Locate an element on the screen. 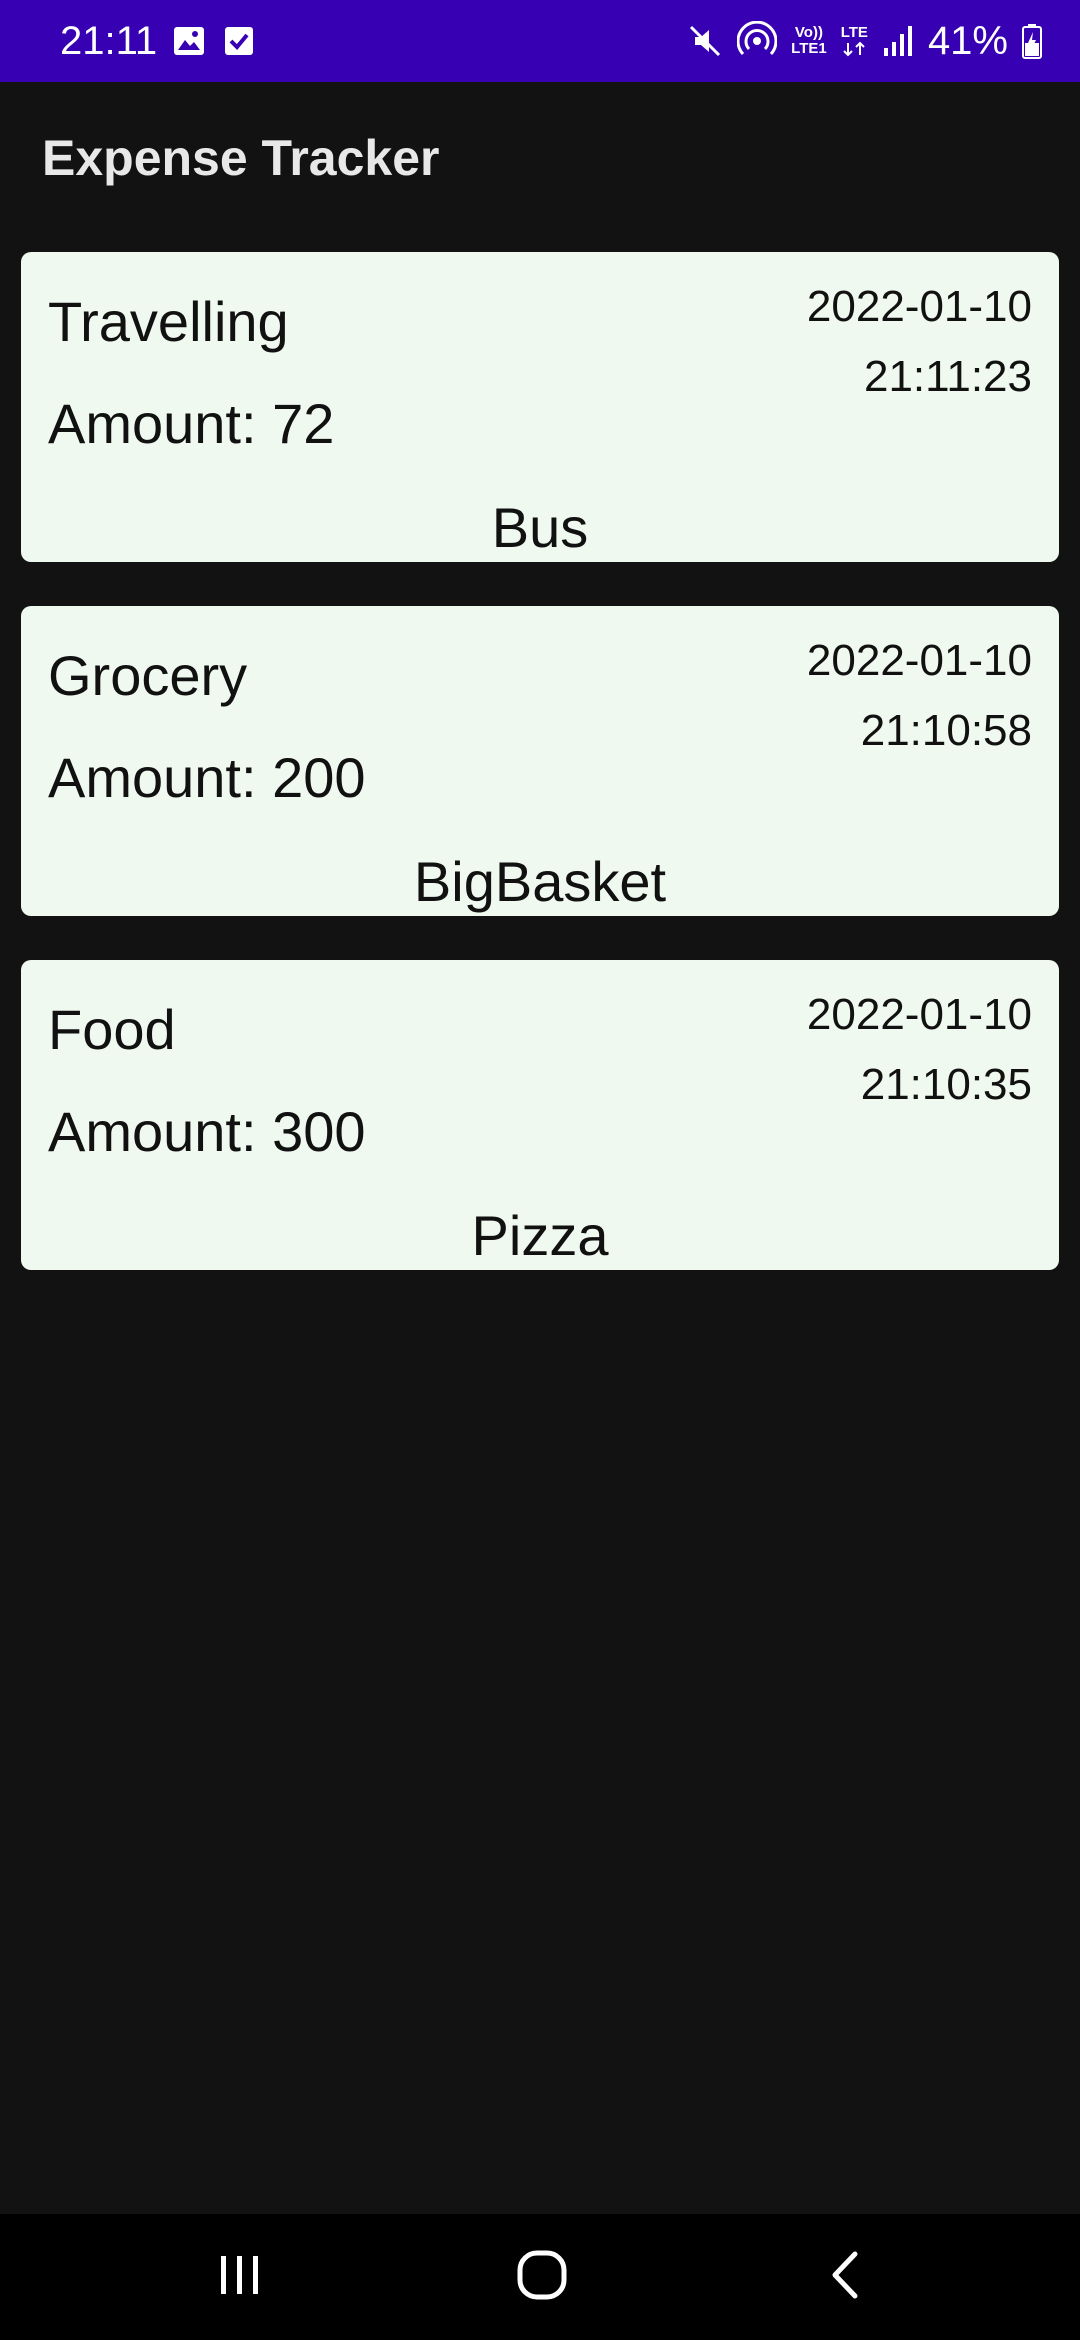 The image size is (1080, 2340). checkbox-icon is located at coordinates (239, 43).